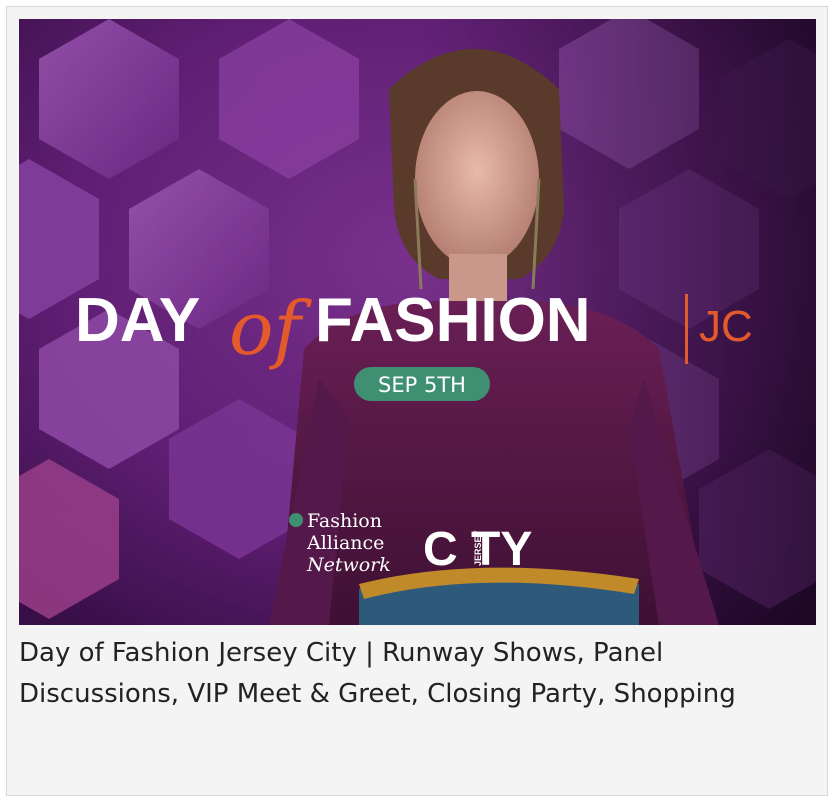  I want to click on title-jc: JC, so click(726, 326).